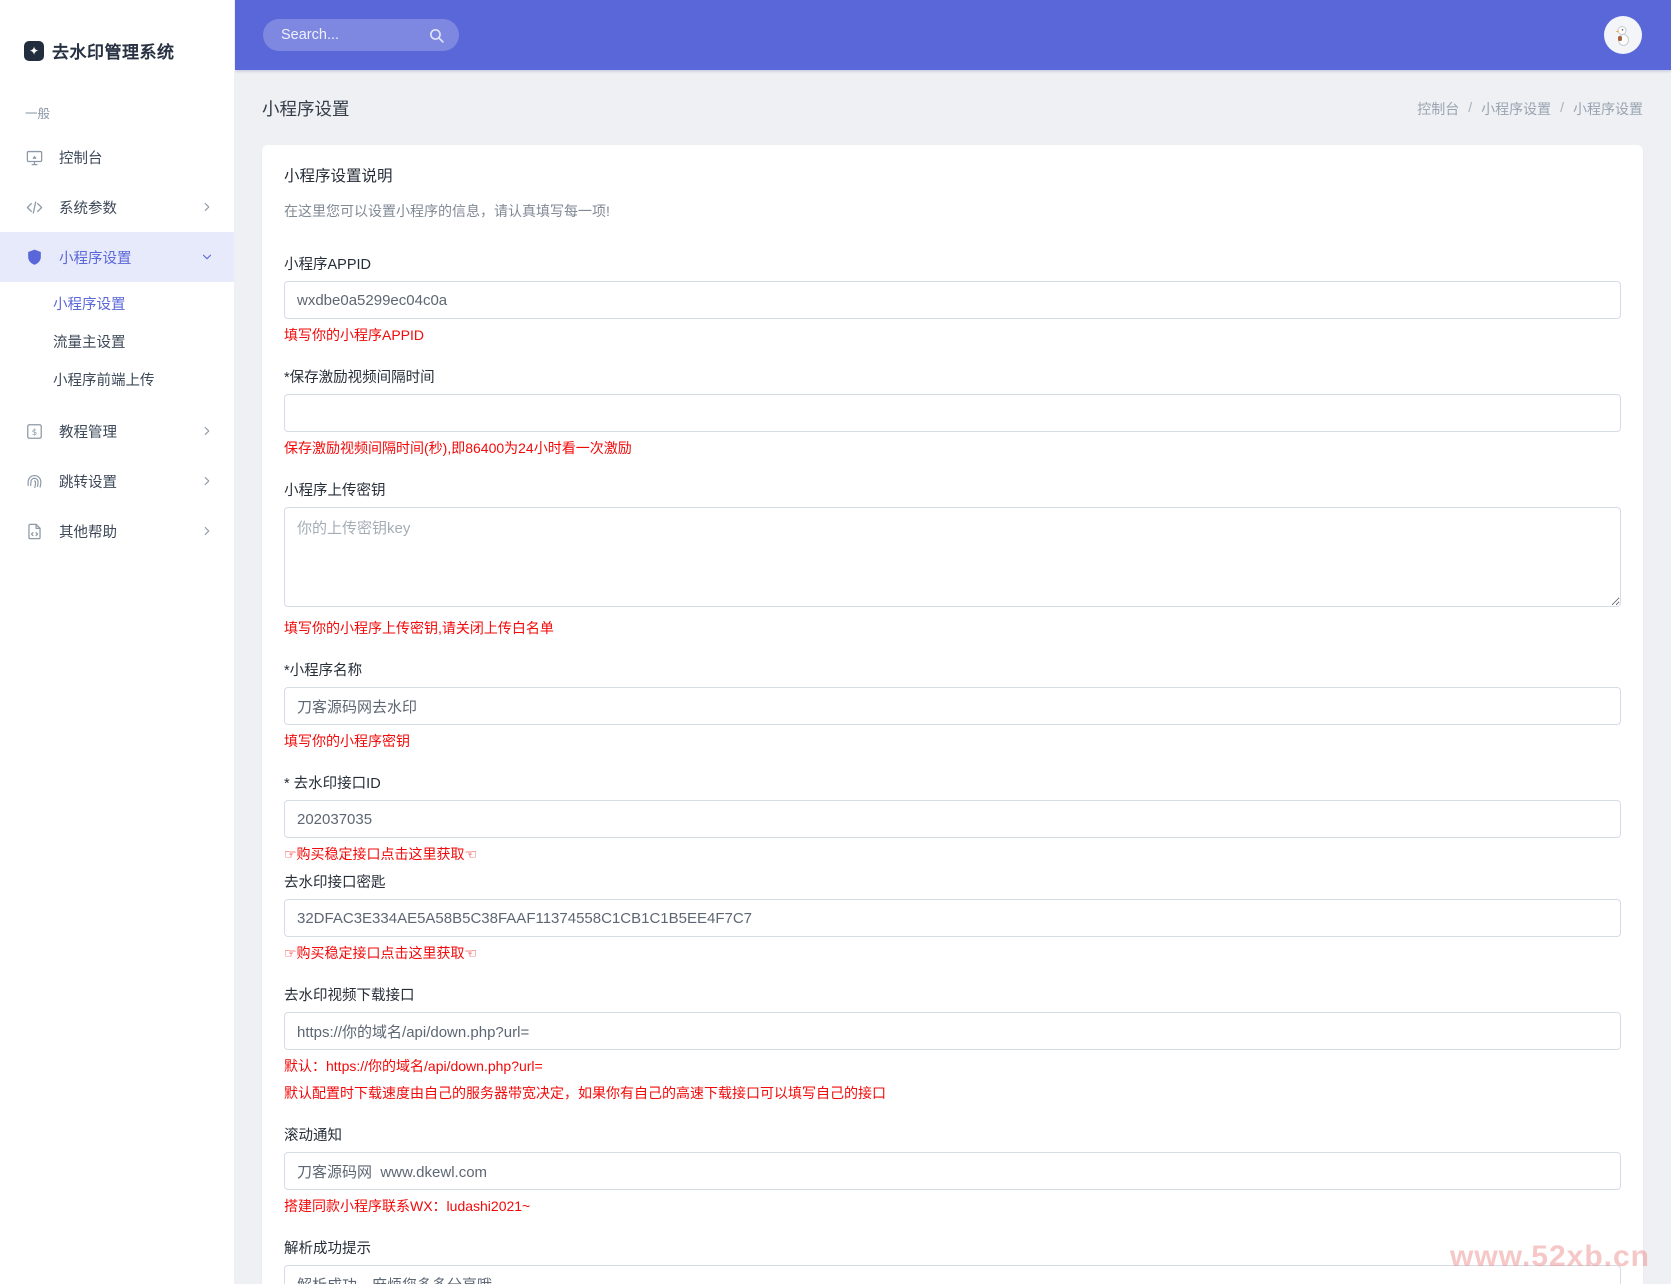 Image resolution: width=1671 pixels, height=1284 pixels. Describe the element at coordinates (447, 211) in the screenshot. I see `card-description: 在这里您可以设置小程序的信息，请认真填写每一项!` at that location.